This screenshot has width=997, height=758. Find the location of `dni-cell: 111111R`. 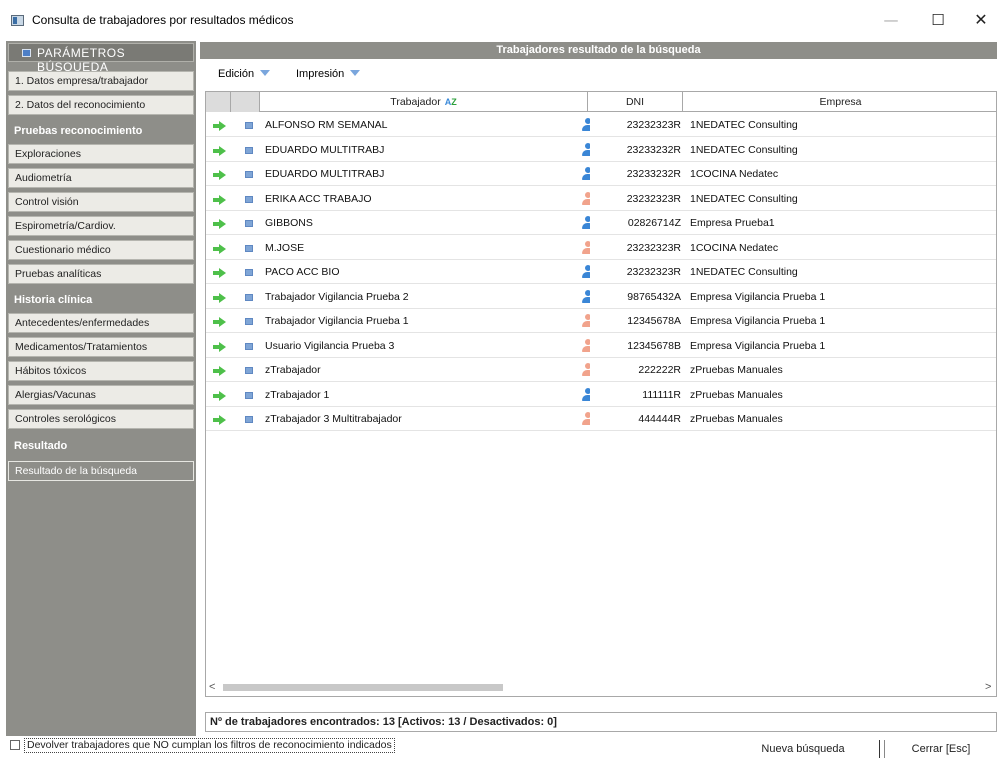

dni-cell: 111111R is located at coordinates (661, 394).